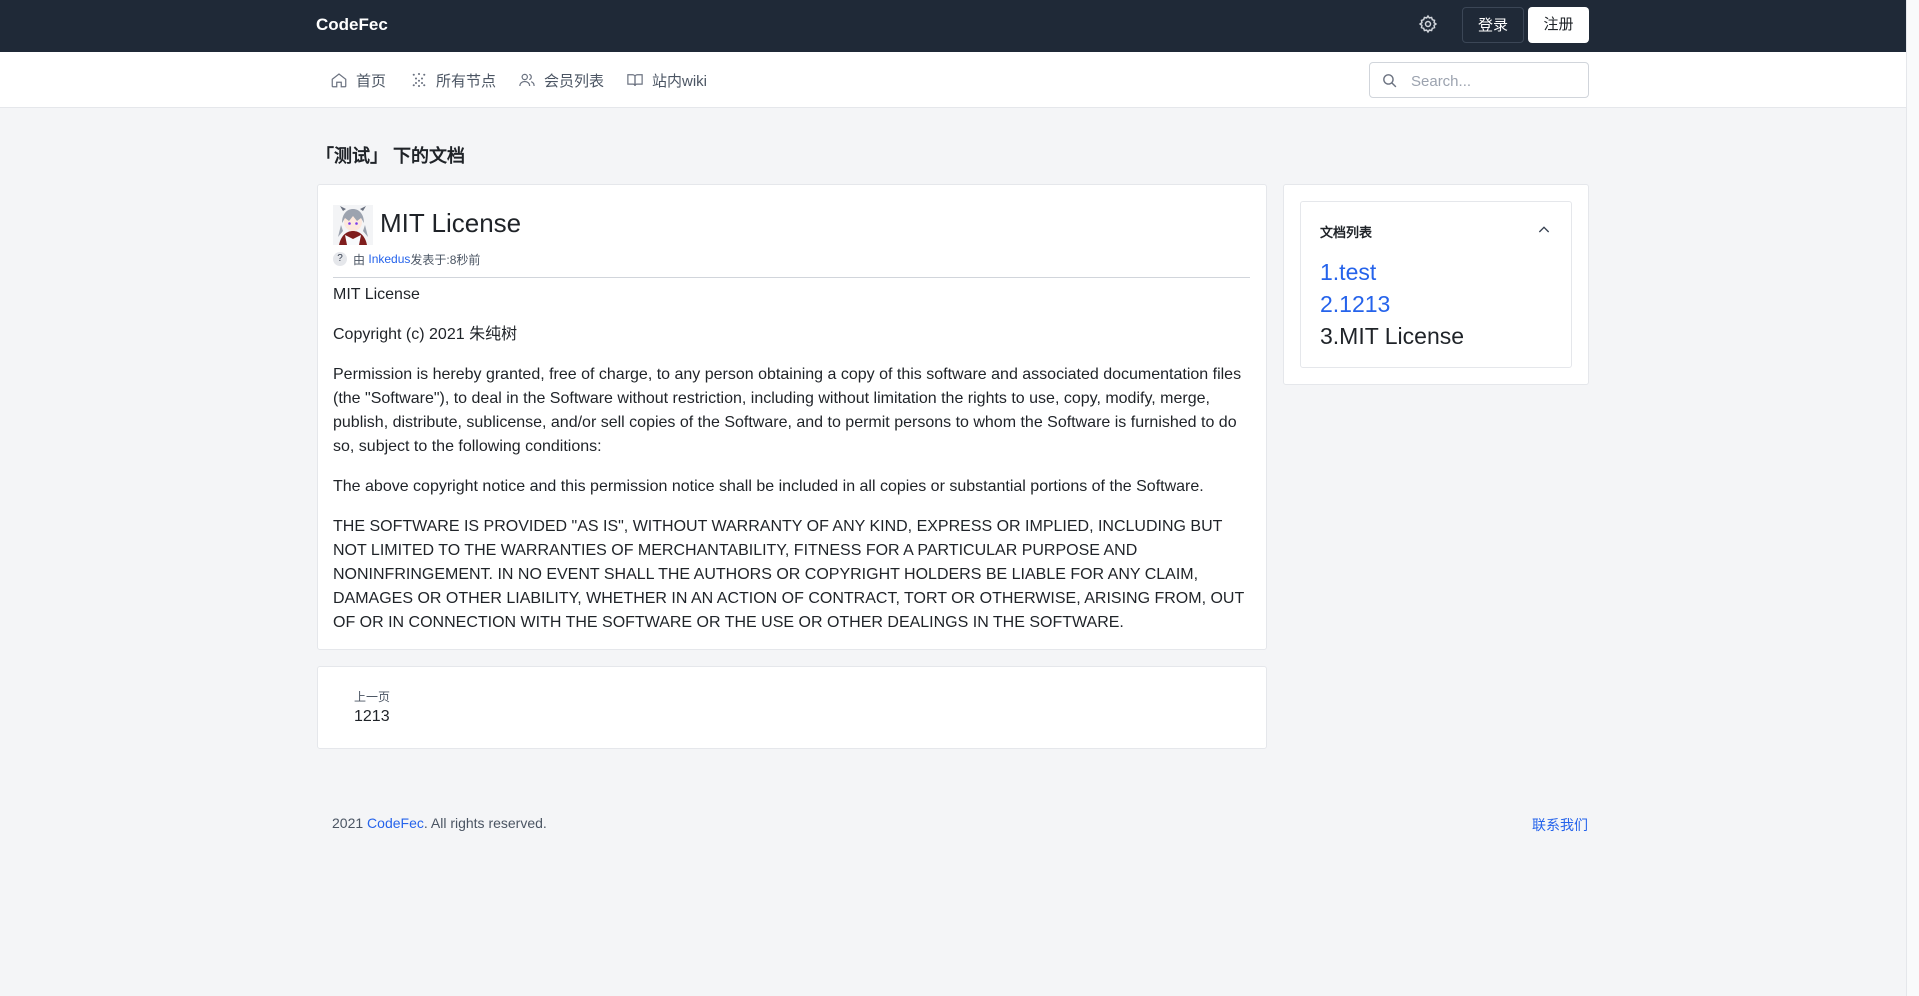  Describe the element at coordinates (425, 334) in the screenshot. I see `paragraph: Copyright (c) 2021 朱纯树` at that location.